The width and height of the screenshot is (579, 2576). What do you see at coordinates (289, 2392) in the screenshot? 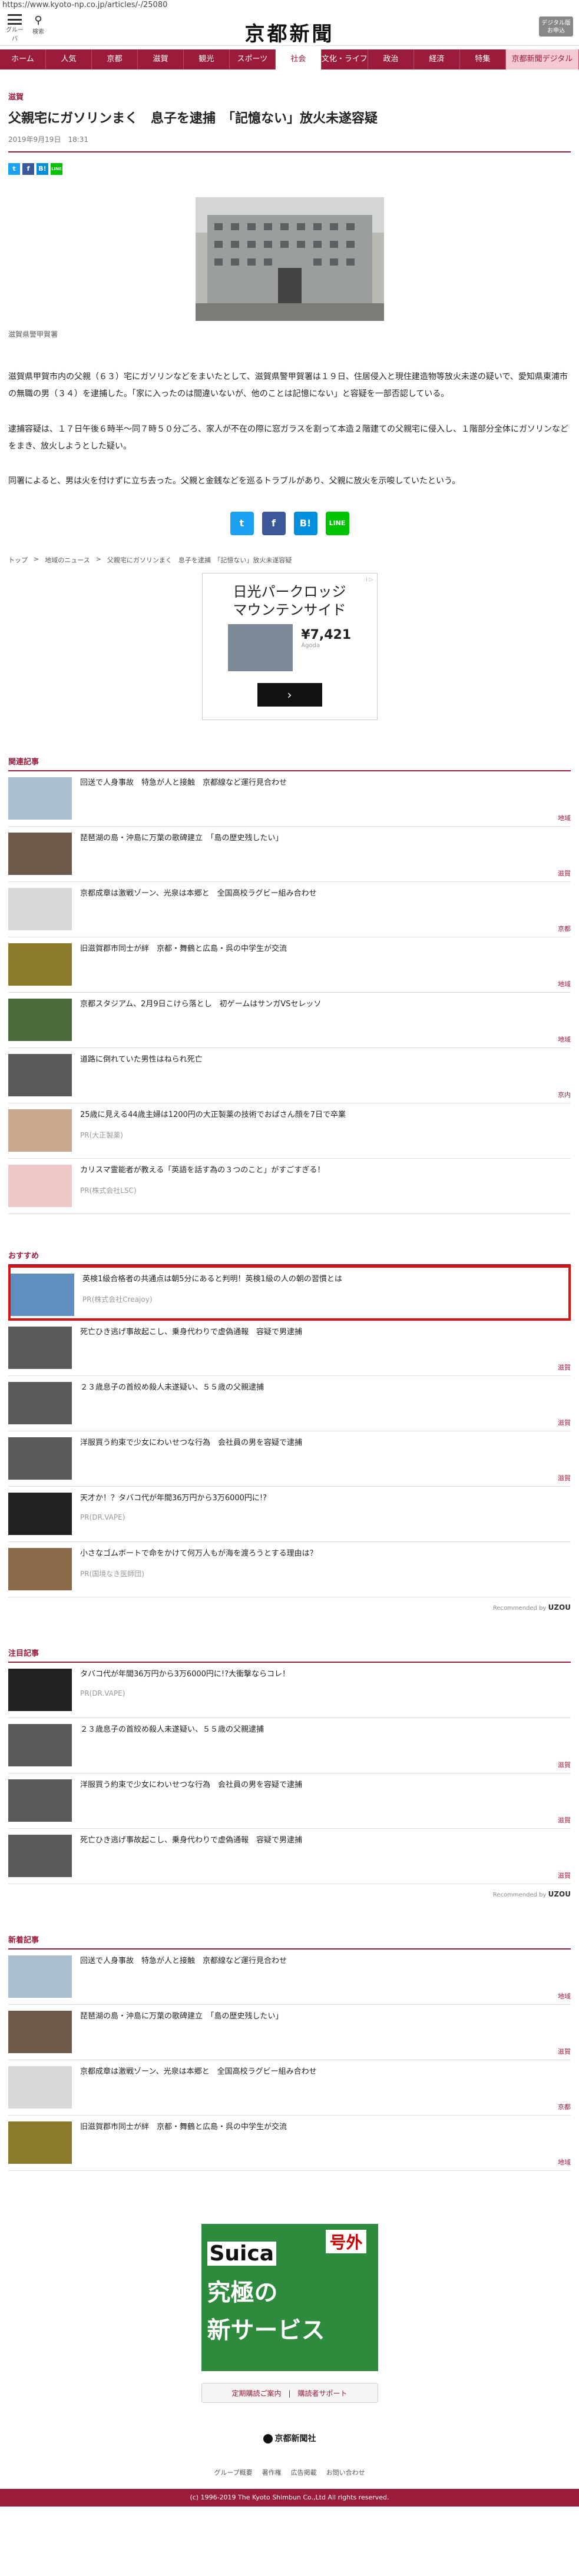
I see `subscription-button: 定期購読ご案内 | 購読者サポート` at bounding box center [289, 2392].